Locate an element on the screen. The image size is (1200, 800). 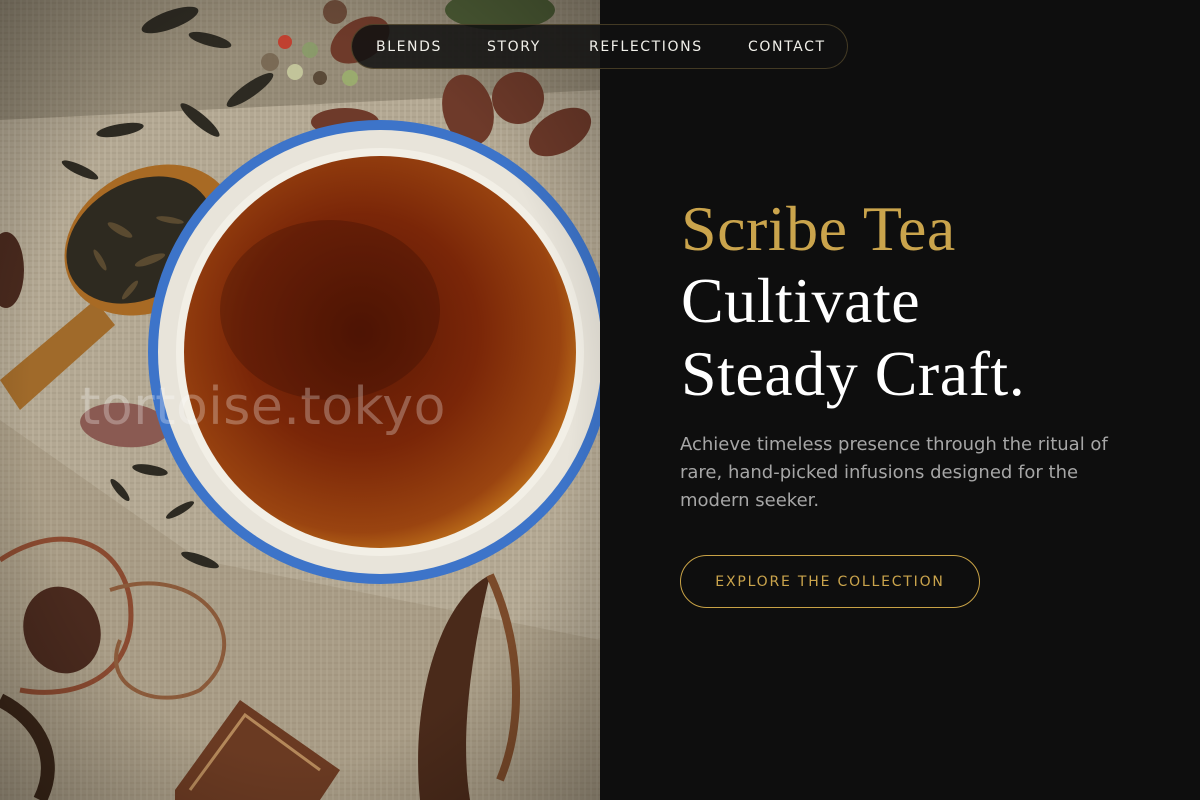
headline-line-1: Cultivate is located at coordinates (801, 300).